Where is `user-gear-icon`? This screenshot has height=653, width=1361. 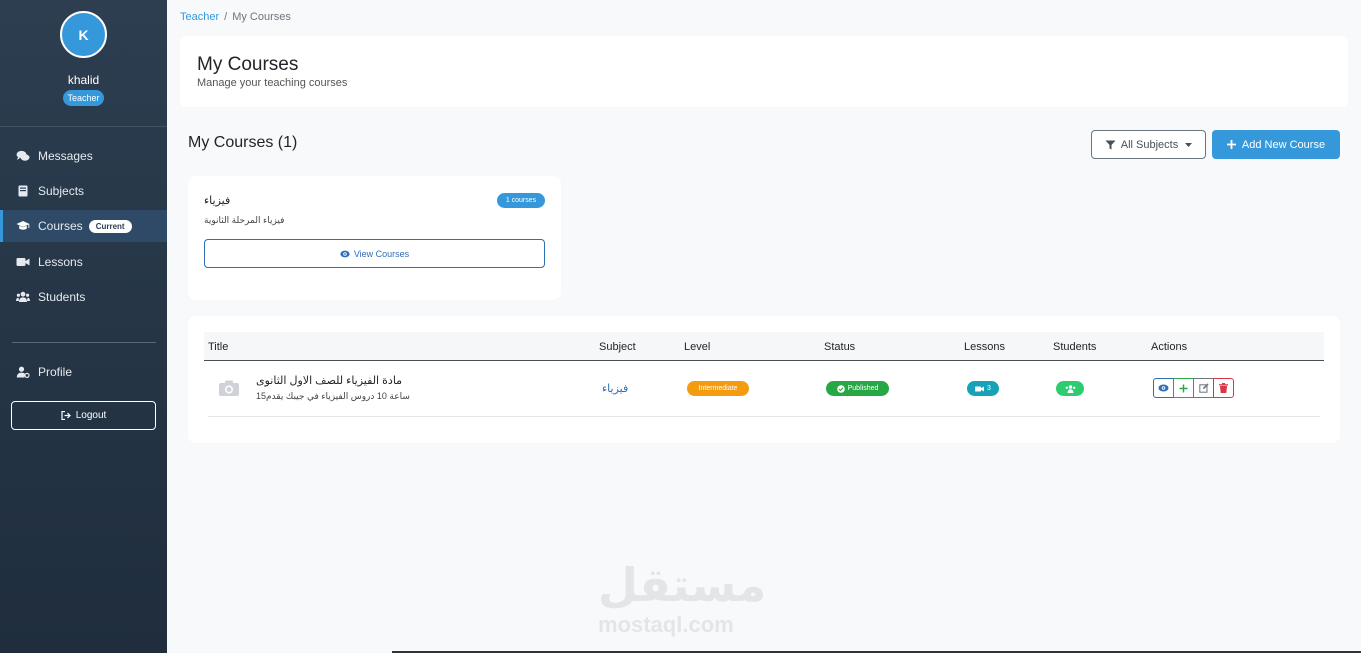 user-gear-icon is located at coordinates (23, 372).